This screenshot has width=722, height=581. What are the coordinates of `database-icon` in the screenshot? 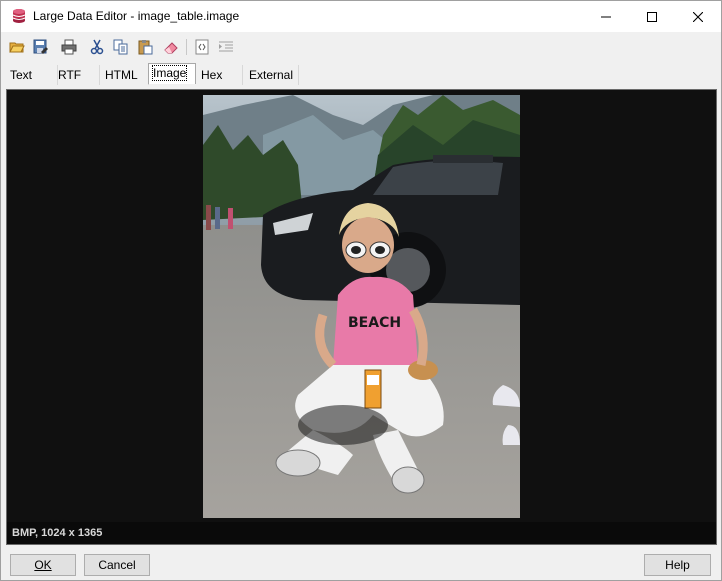 It's located at (19, 16).